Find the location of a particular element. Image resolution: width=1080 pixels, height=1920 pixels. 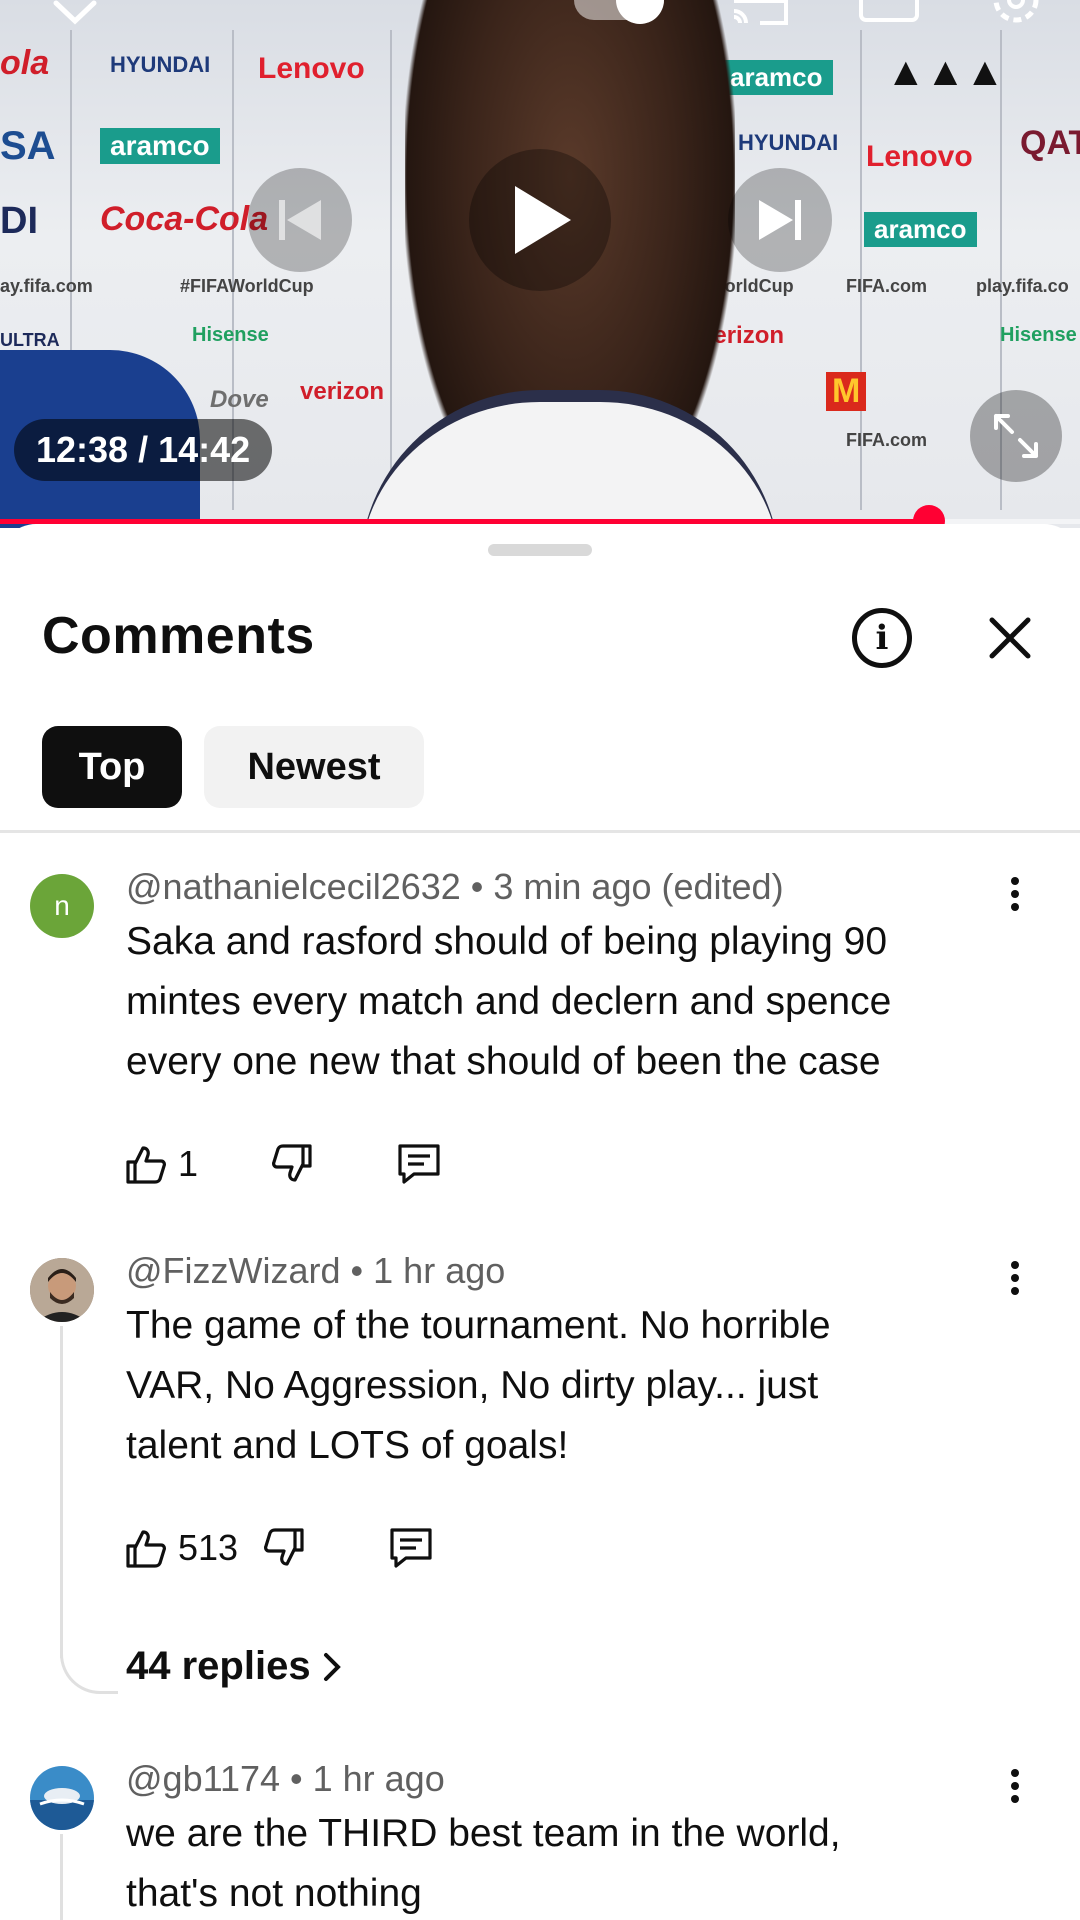

filter-chip-top: Top is located at coordinates (112, 767).